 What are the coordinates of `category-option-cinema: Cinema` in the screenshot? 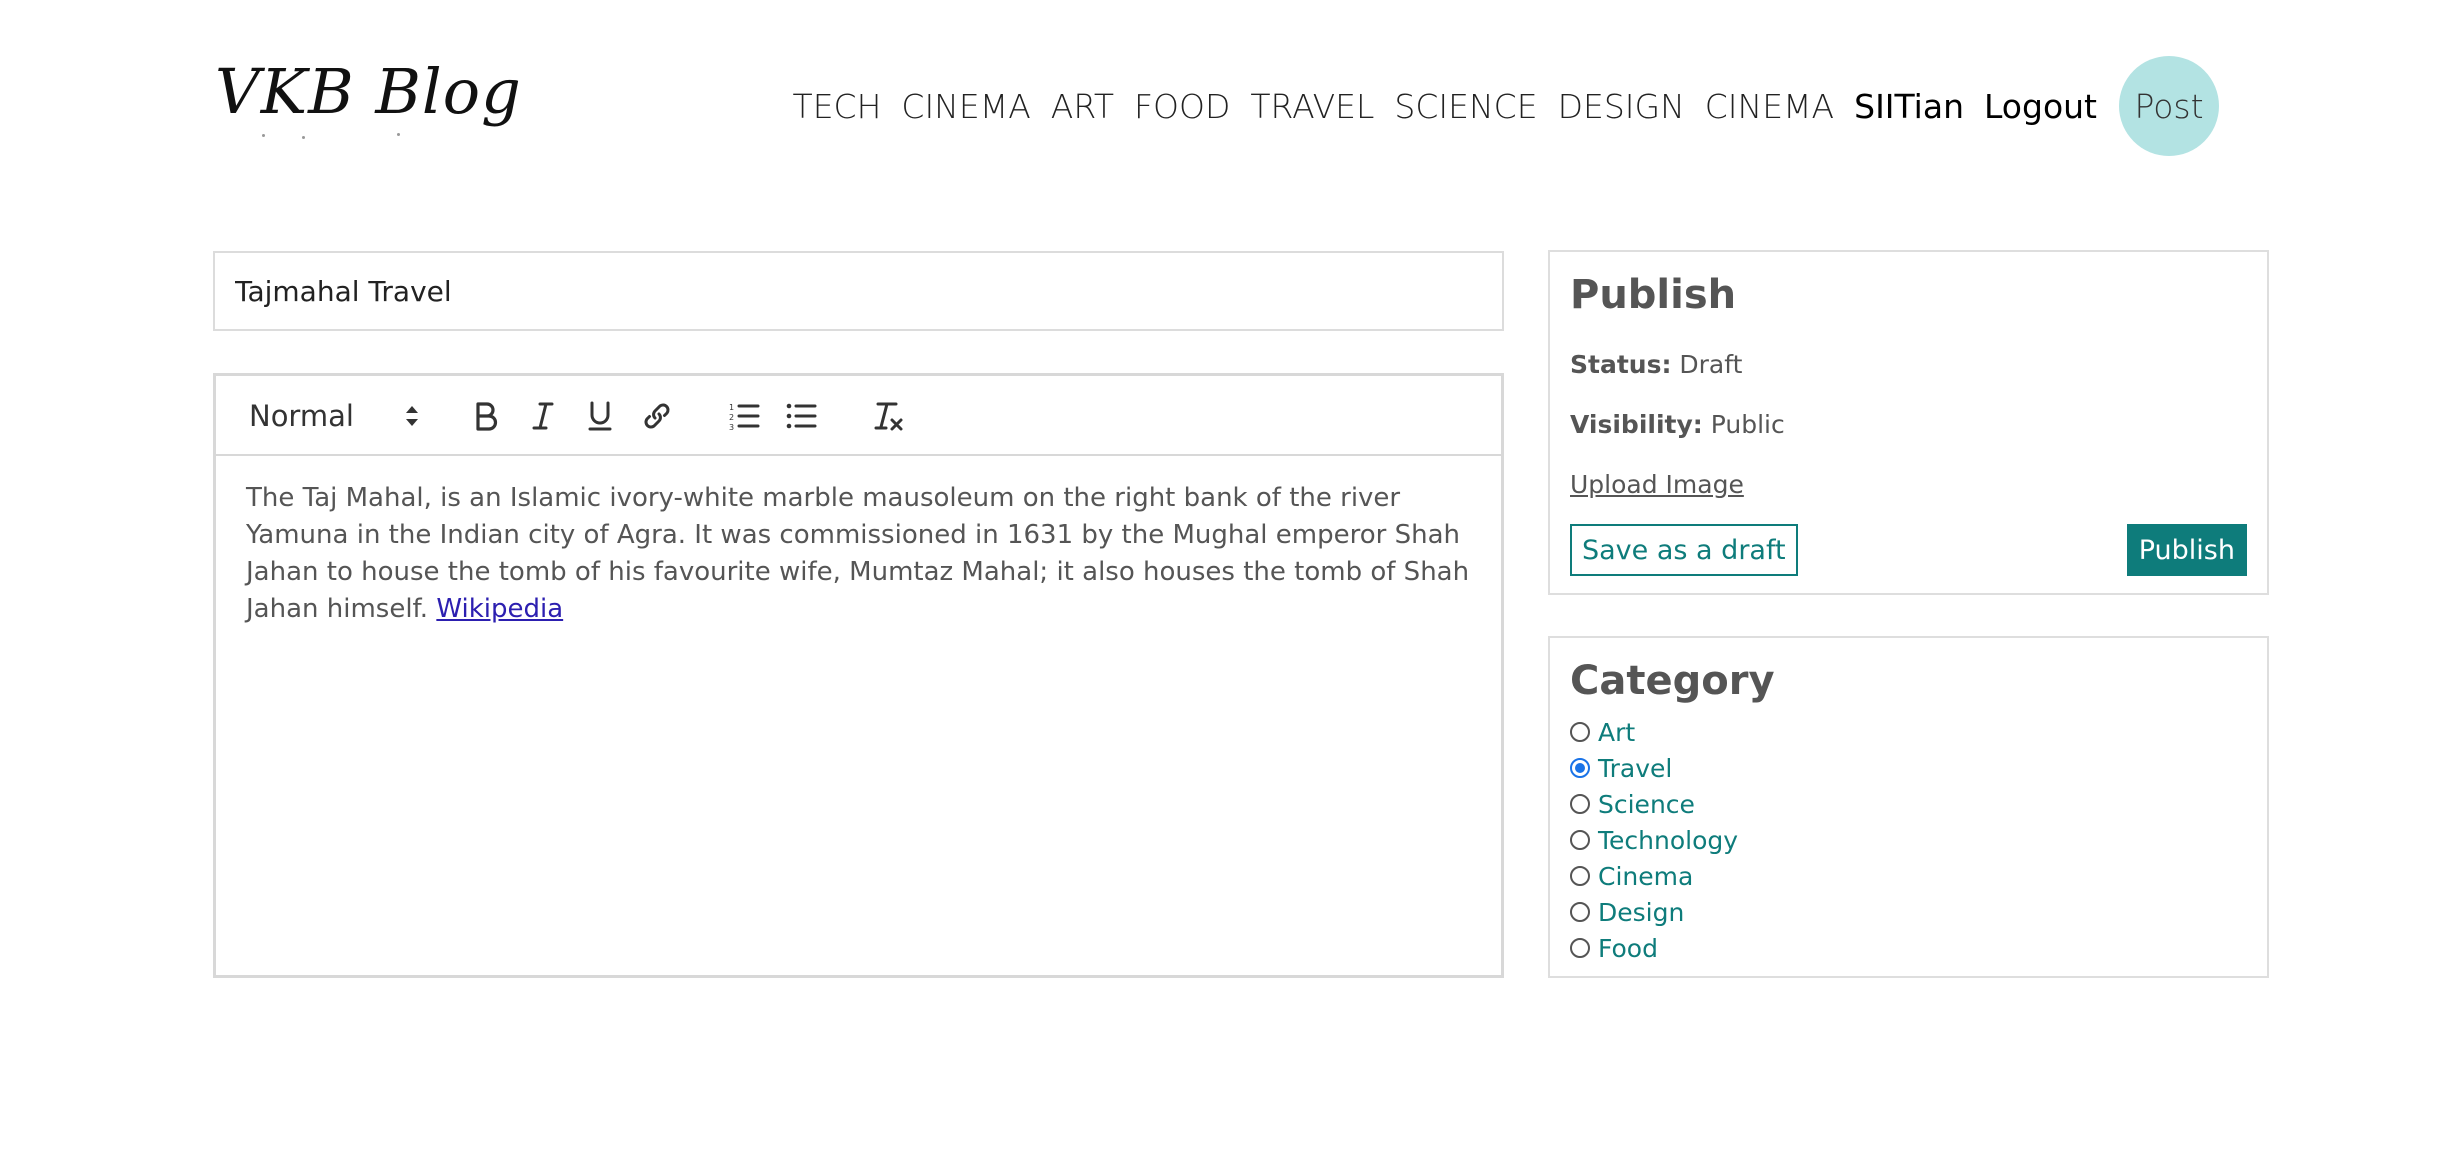 It's located at (1654, 876).